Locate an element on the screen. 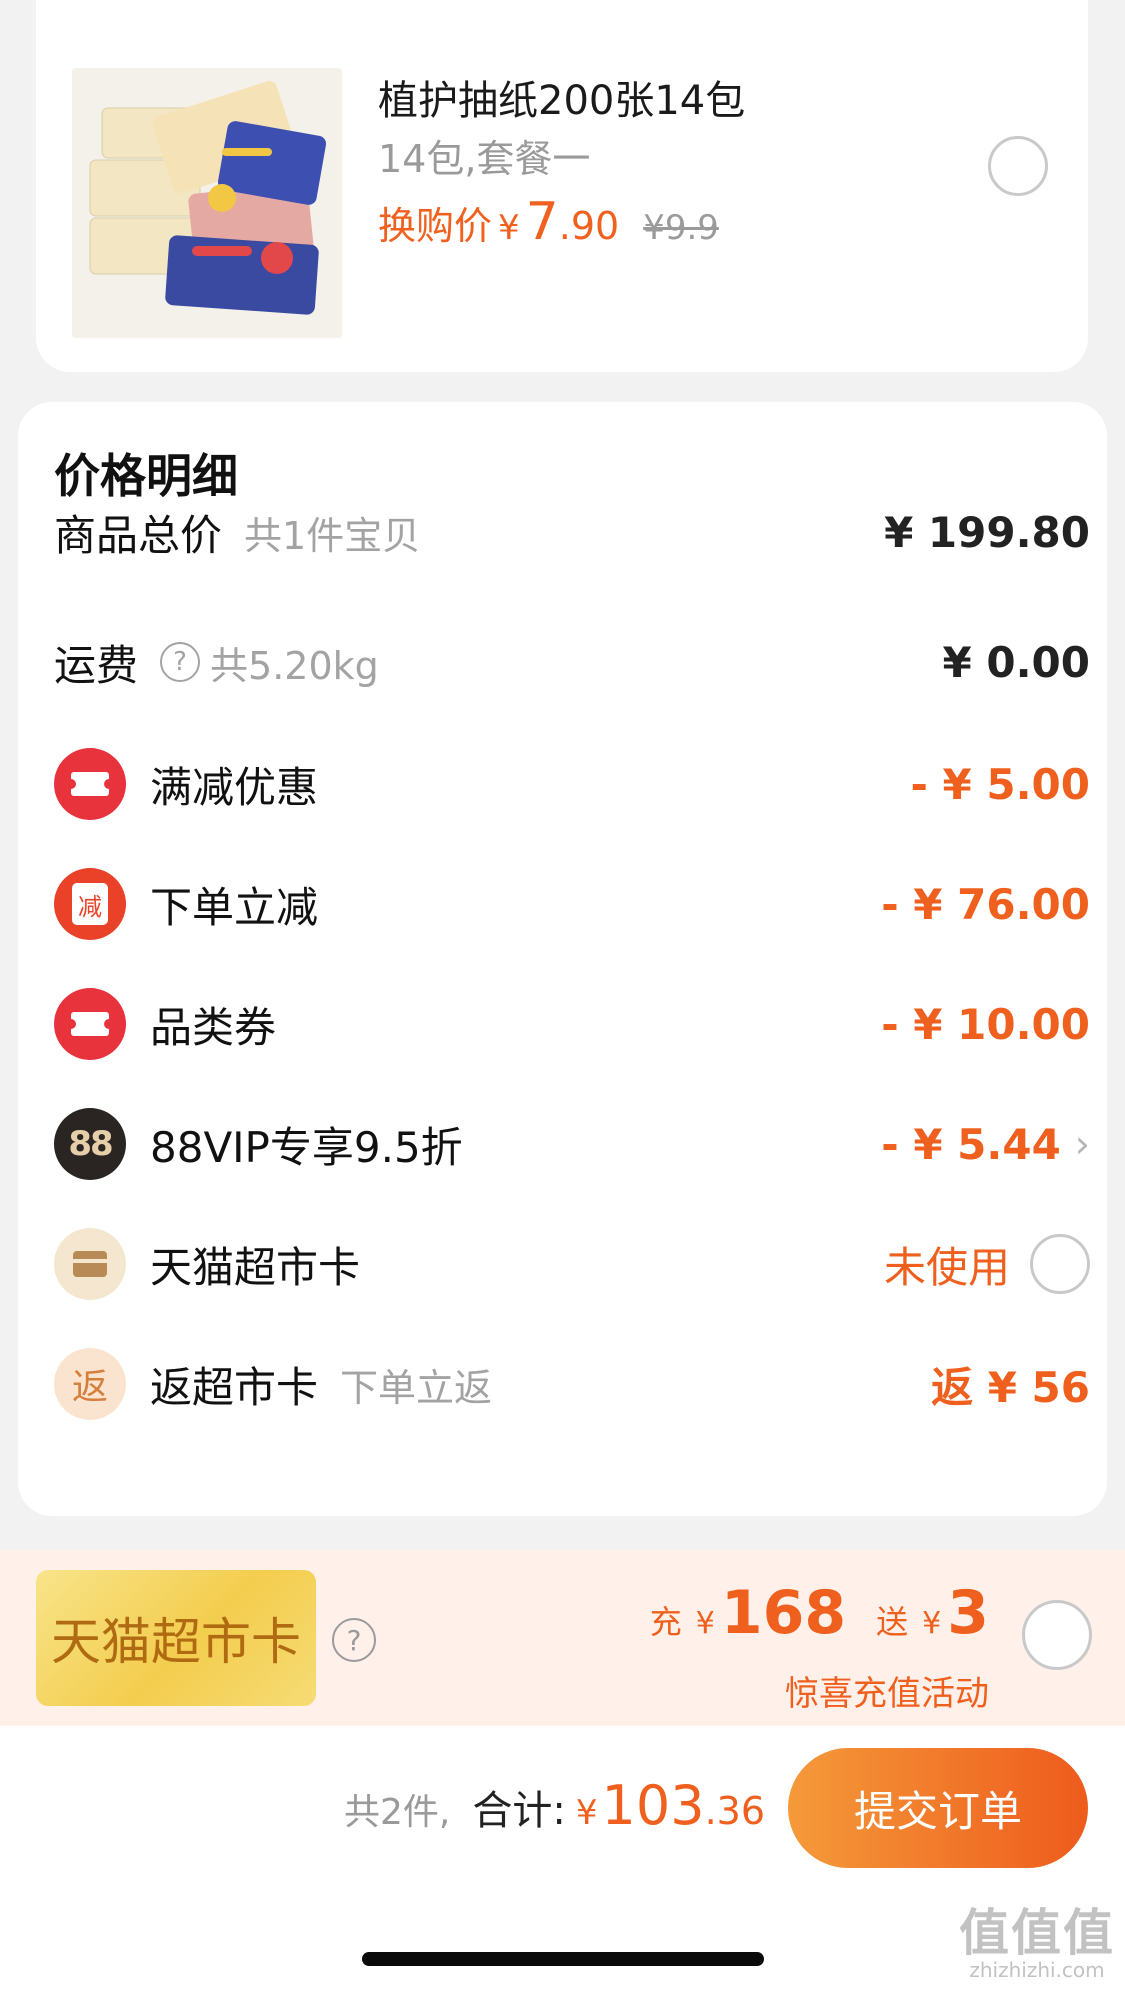  total-label: 合计: is located at coordinates (519, 1811).